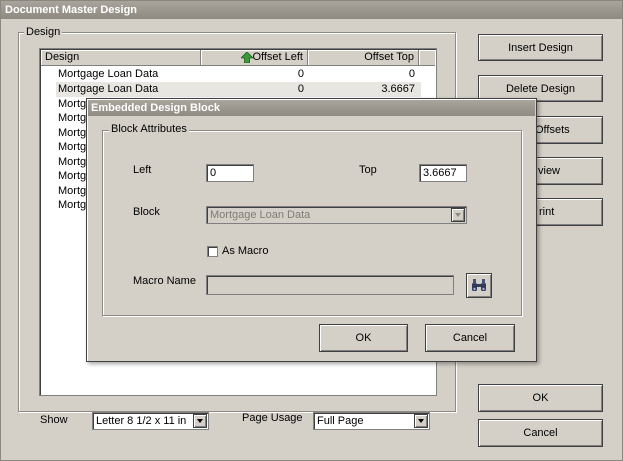  Describe the element at coordinates (149, 129) in the screenshot. I see `block-attributes-label: Block Attributes` at that location.